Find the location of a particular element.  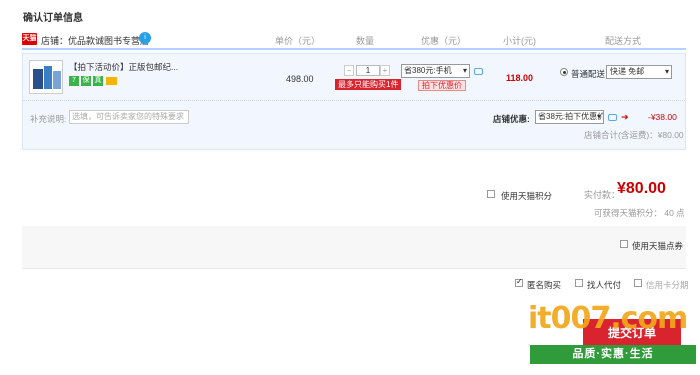

item-subtotal: 118.00 is located at coordinates (520, 78).